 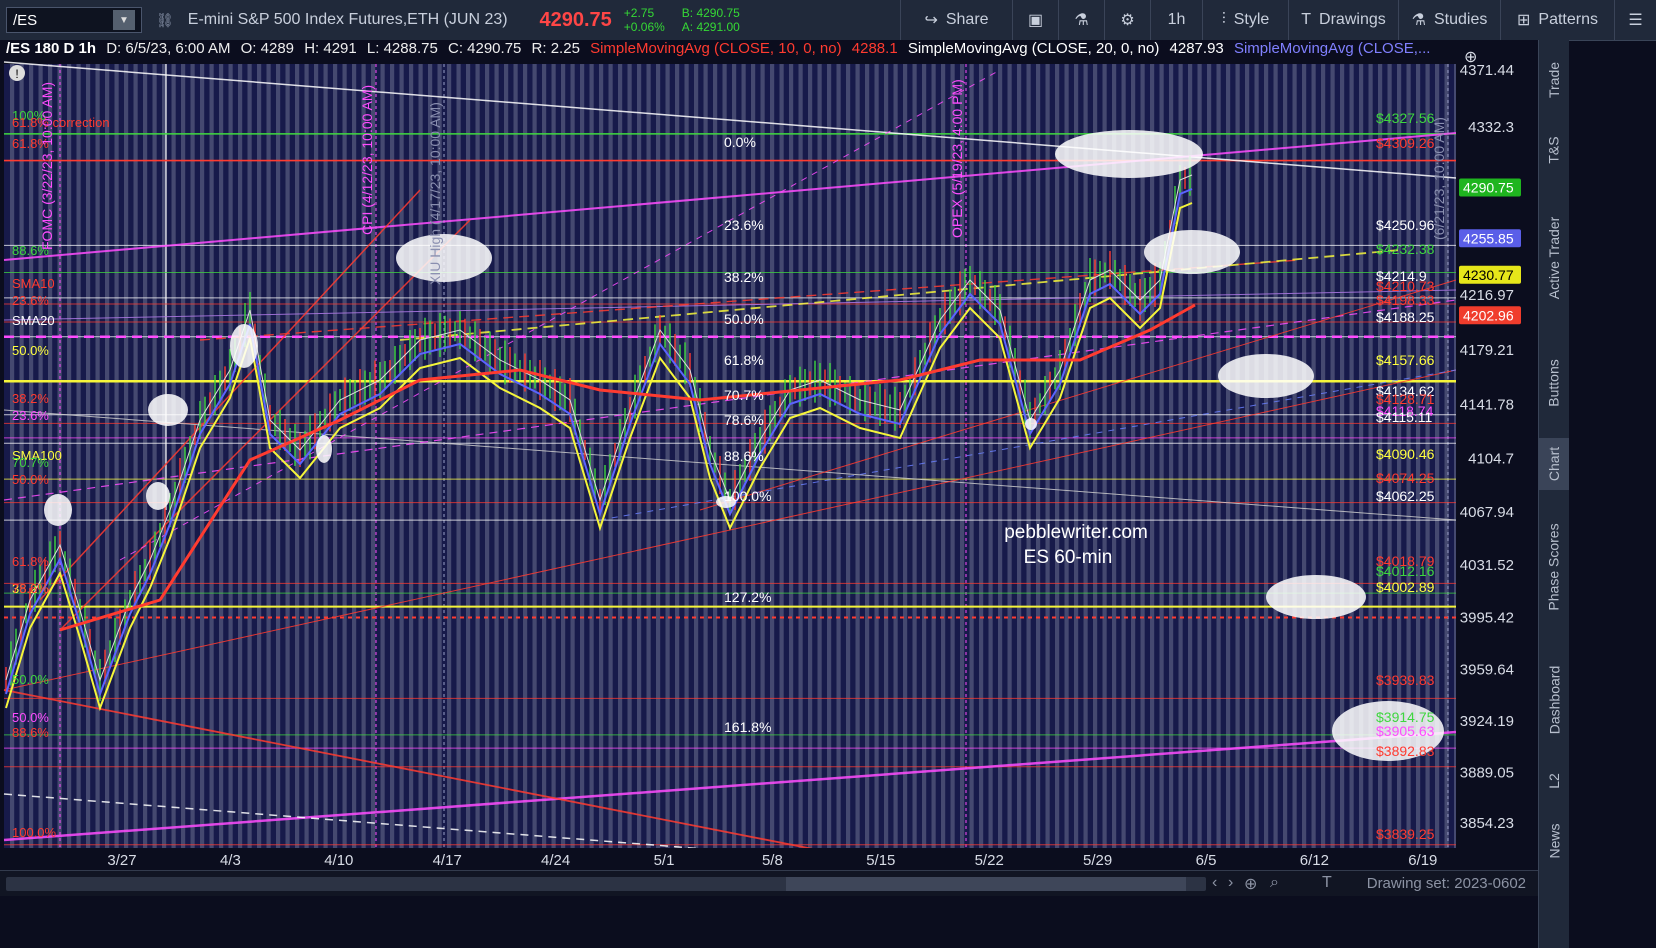 I want to click on x-axis-label: 6/5, so click(x=1206, y=860).